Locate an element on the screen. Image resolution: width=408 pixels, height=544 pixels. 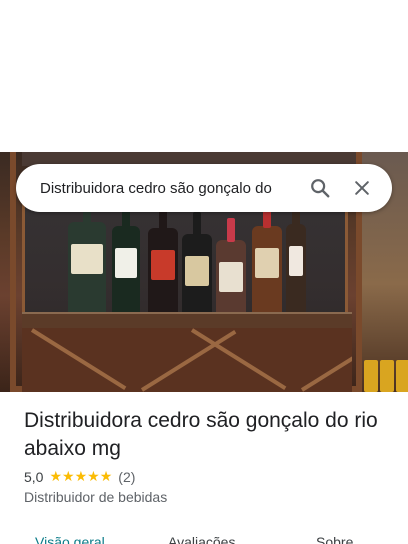
tab-overview: Visão geral is located at coordinates (70, 539).